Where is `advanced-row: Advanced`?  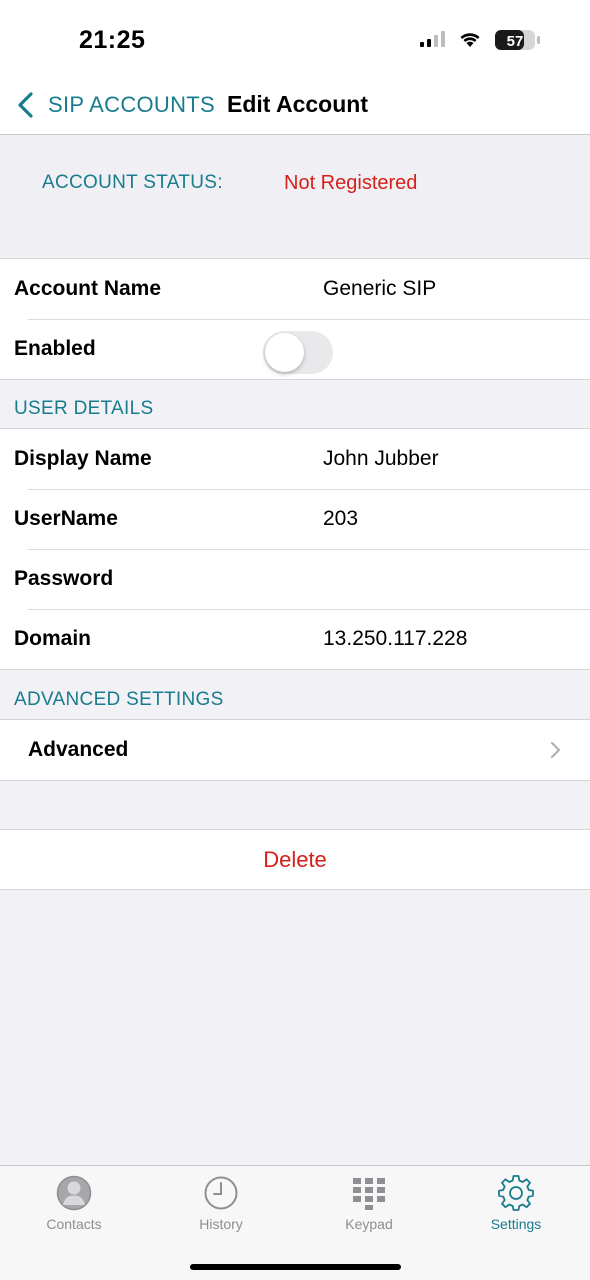 advanced-row: Advanced is located at coordinates (295, 750).